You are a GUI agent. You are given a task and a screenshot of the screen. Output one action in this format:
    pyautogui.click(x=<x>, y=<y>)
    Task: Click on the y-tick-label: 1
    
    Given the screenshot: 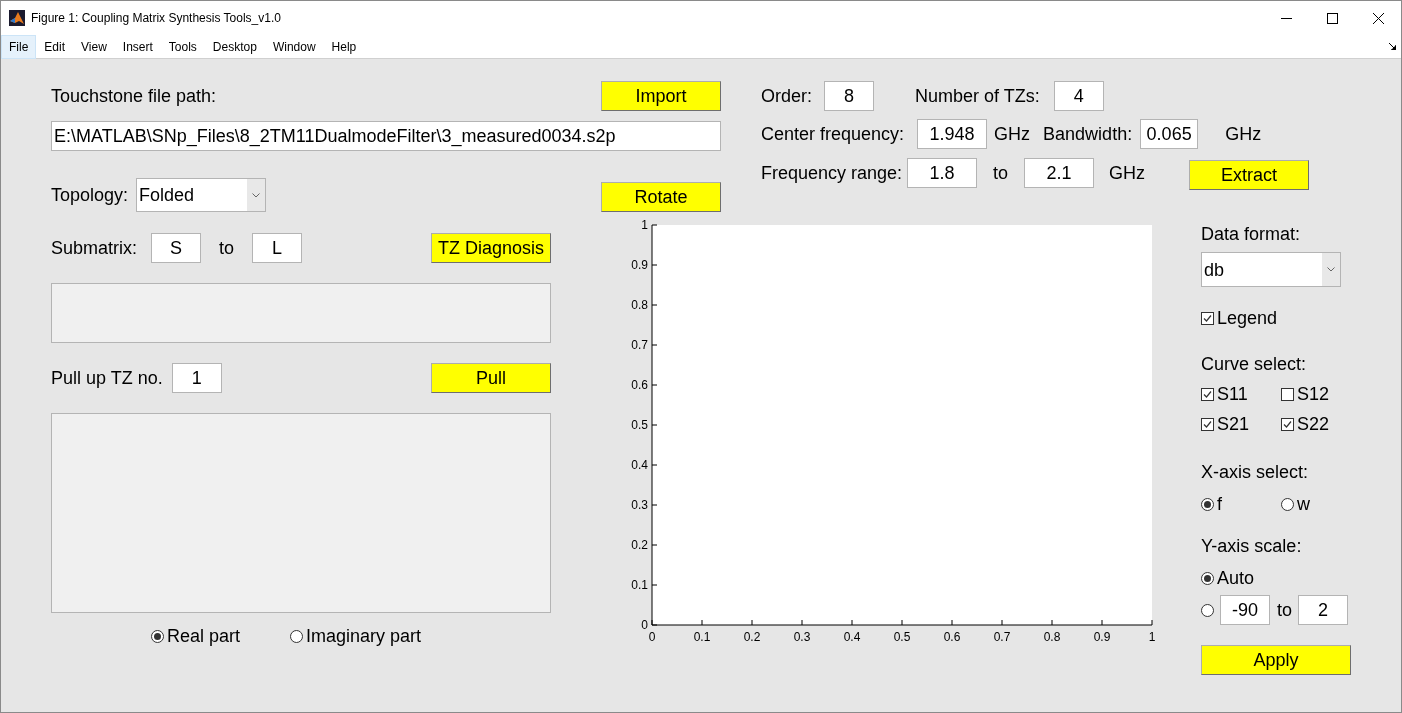 What is the action you would take?
    pyautogui.click(x=644, y=225)
    